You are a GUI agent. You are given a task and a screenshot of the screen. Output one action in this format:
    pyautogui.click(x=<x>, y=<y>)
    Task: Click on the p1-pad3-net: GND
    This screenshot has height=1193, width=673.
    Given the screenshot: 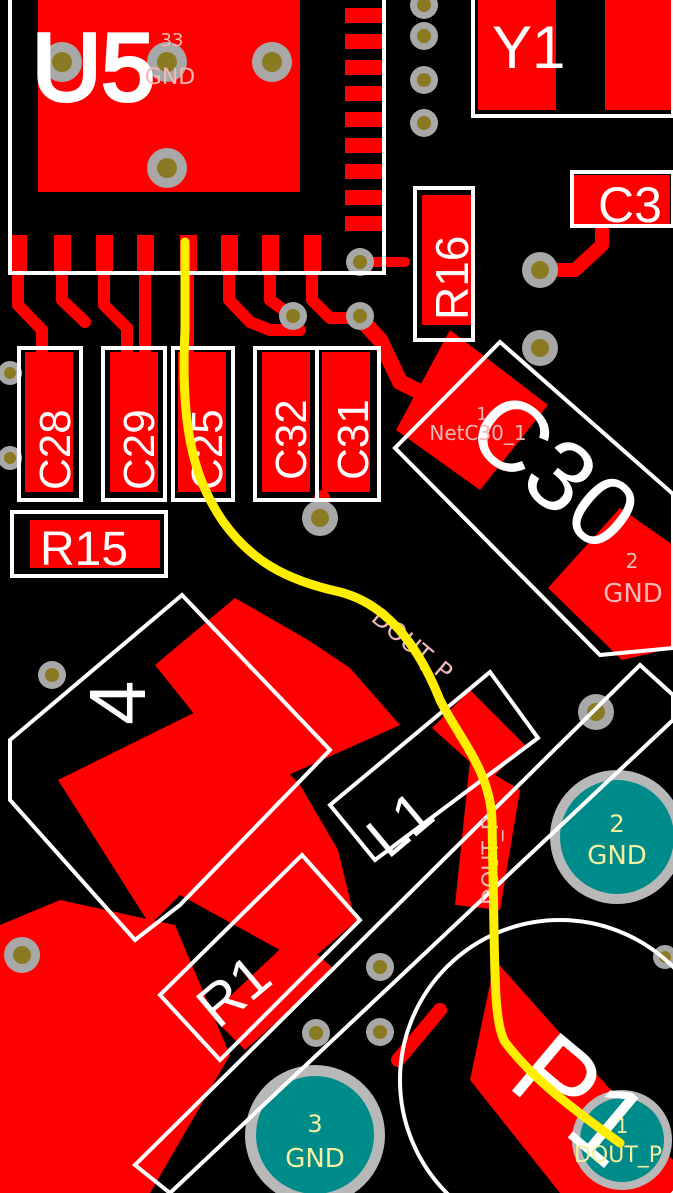 What is the action you would take?
    pyautogui.click(x=315, y=1159)
    